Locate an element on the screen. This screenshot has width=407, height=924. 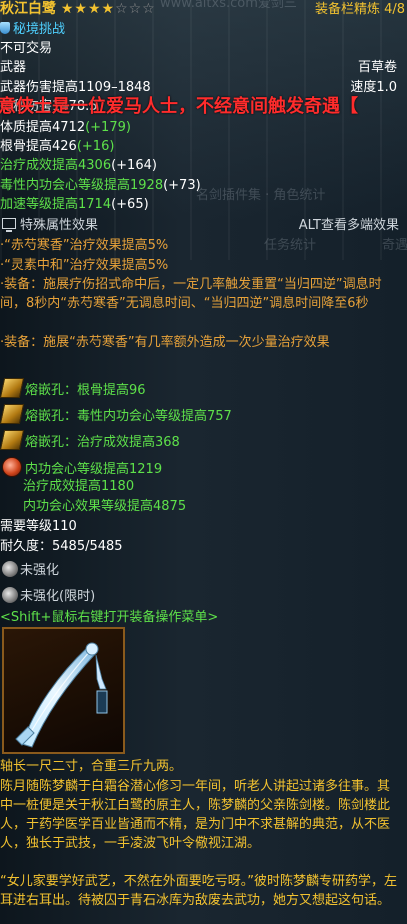
special-heading-text: 特殊属性效果 is located at coordinates (59, 225).